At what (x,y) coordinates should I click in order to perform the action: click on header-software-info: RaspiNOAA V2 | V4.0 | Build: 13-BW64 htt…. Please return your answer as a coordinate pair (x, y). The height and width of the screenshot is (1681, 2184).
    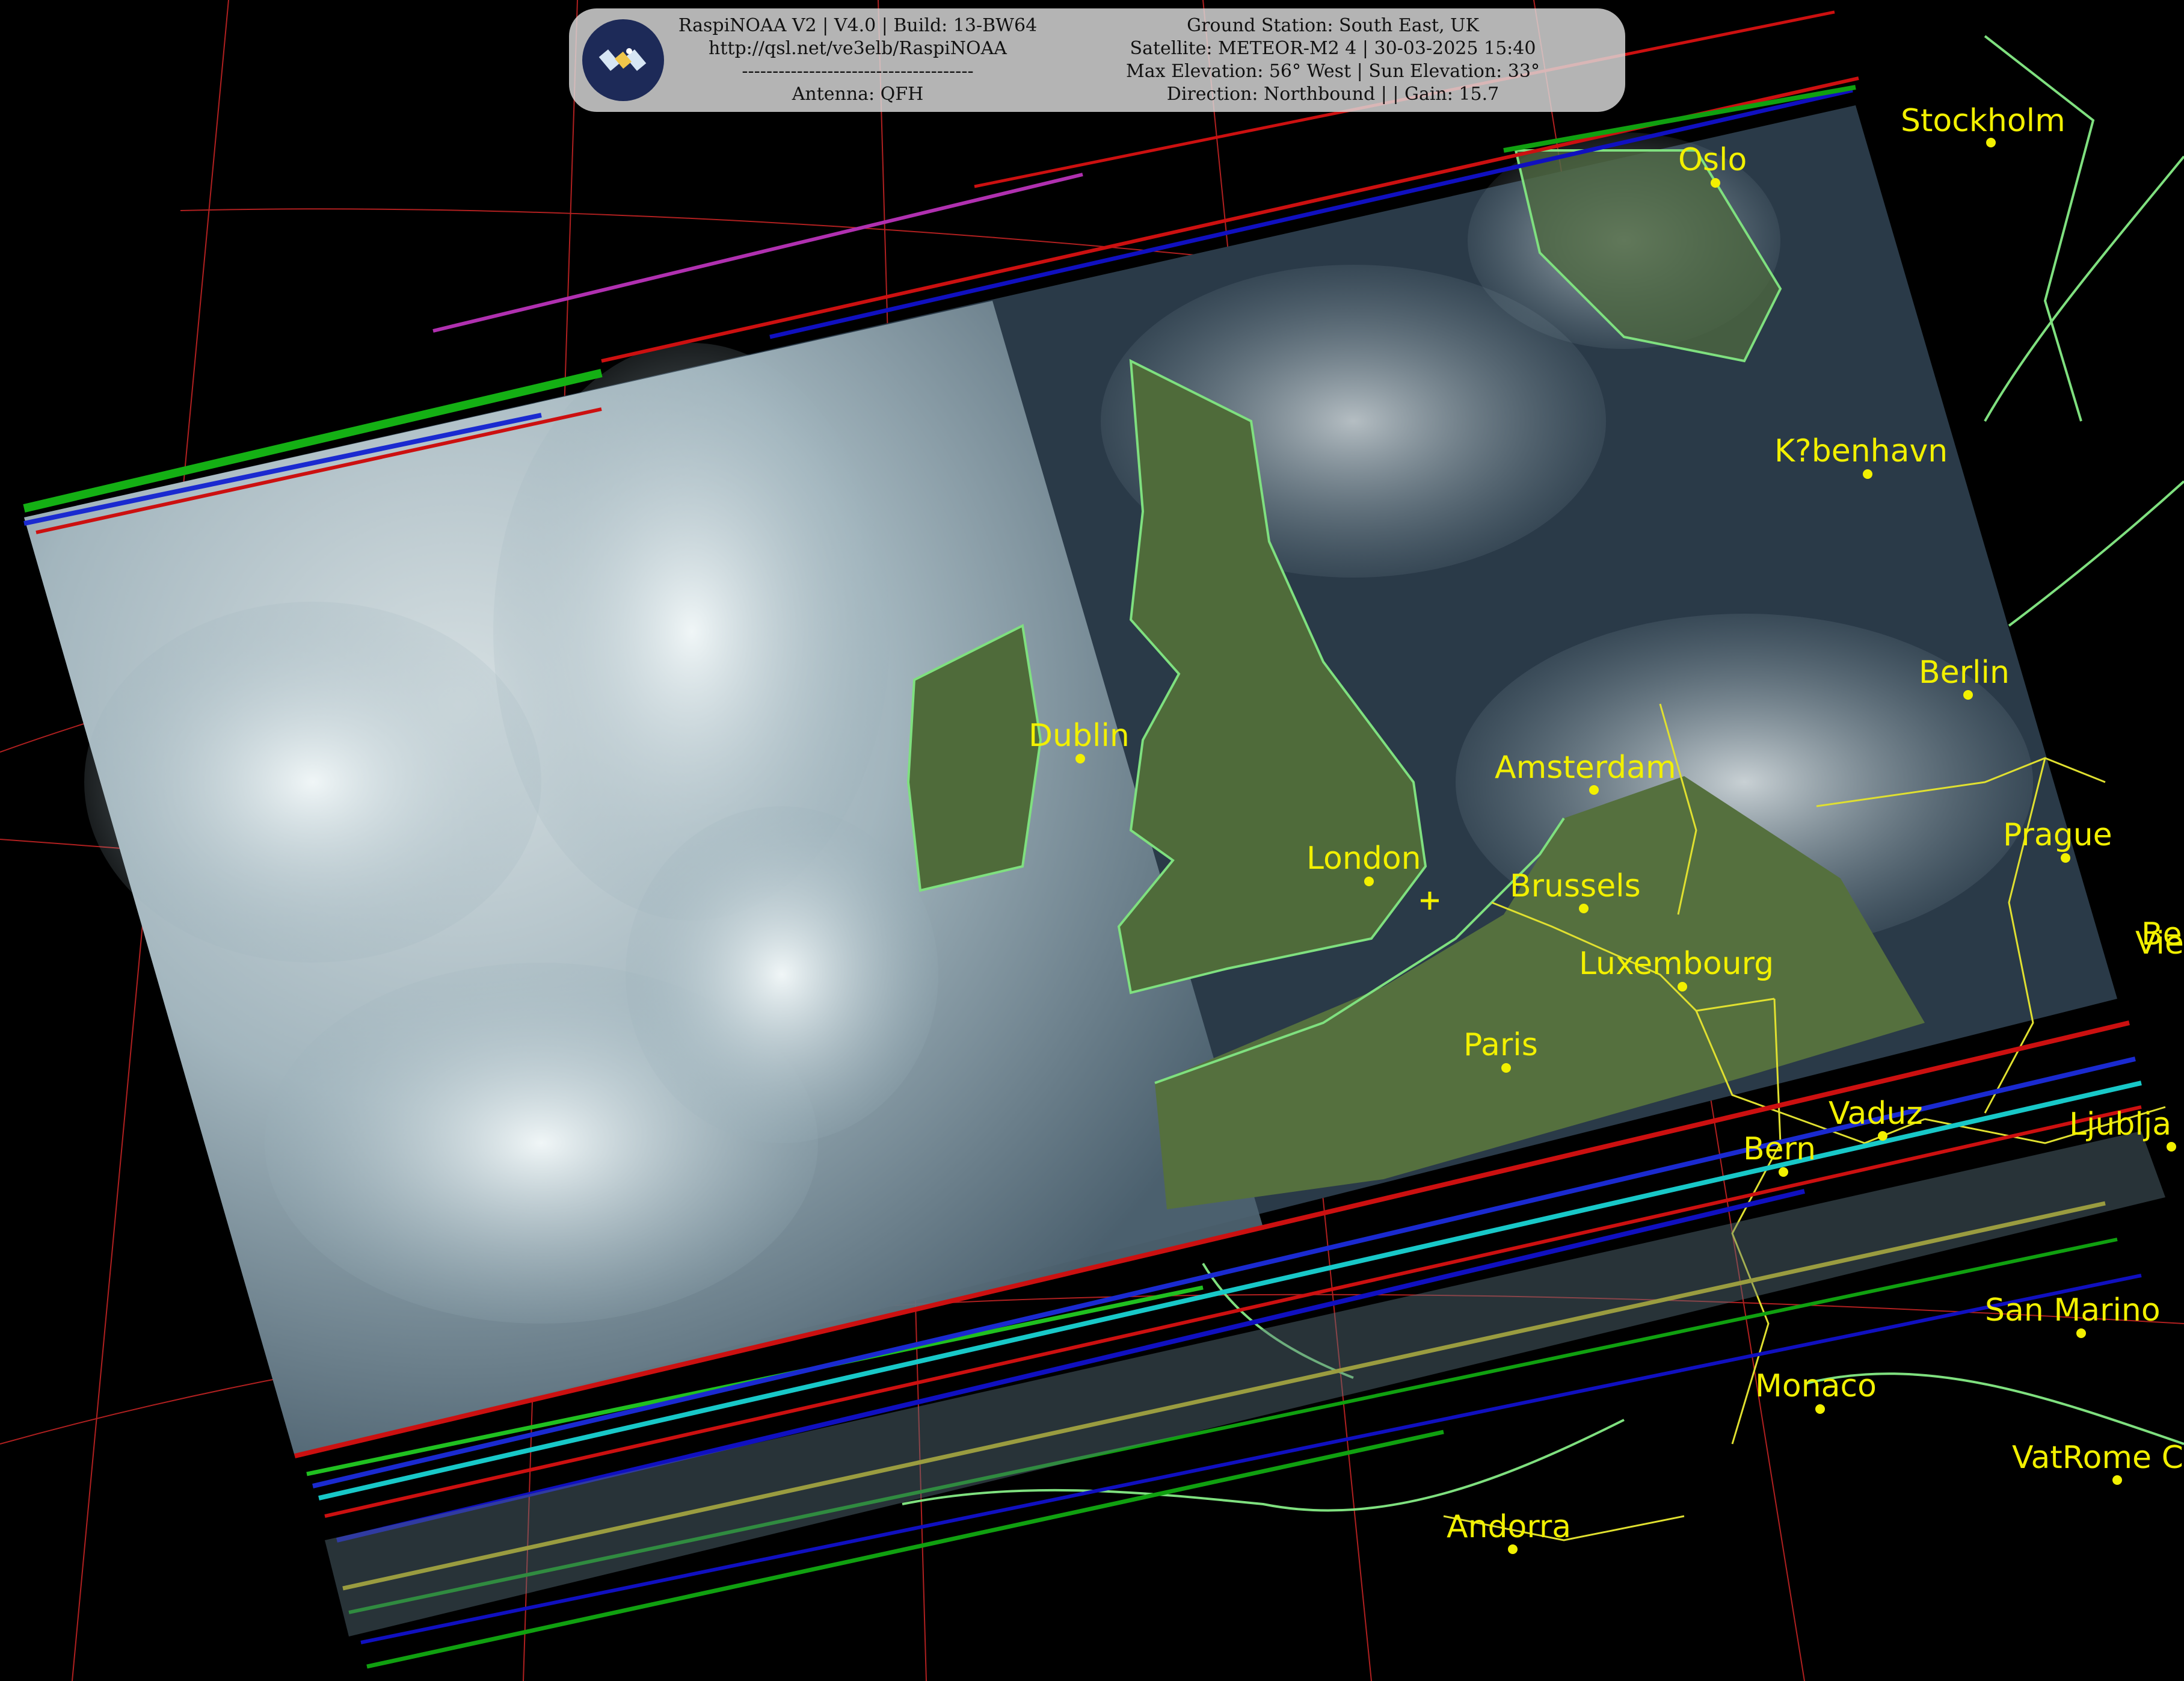
    Looking at the image, I should click on (857, 60).